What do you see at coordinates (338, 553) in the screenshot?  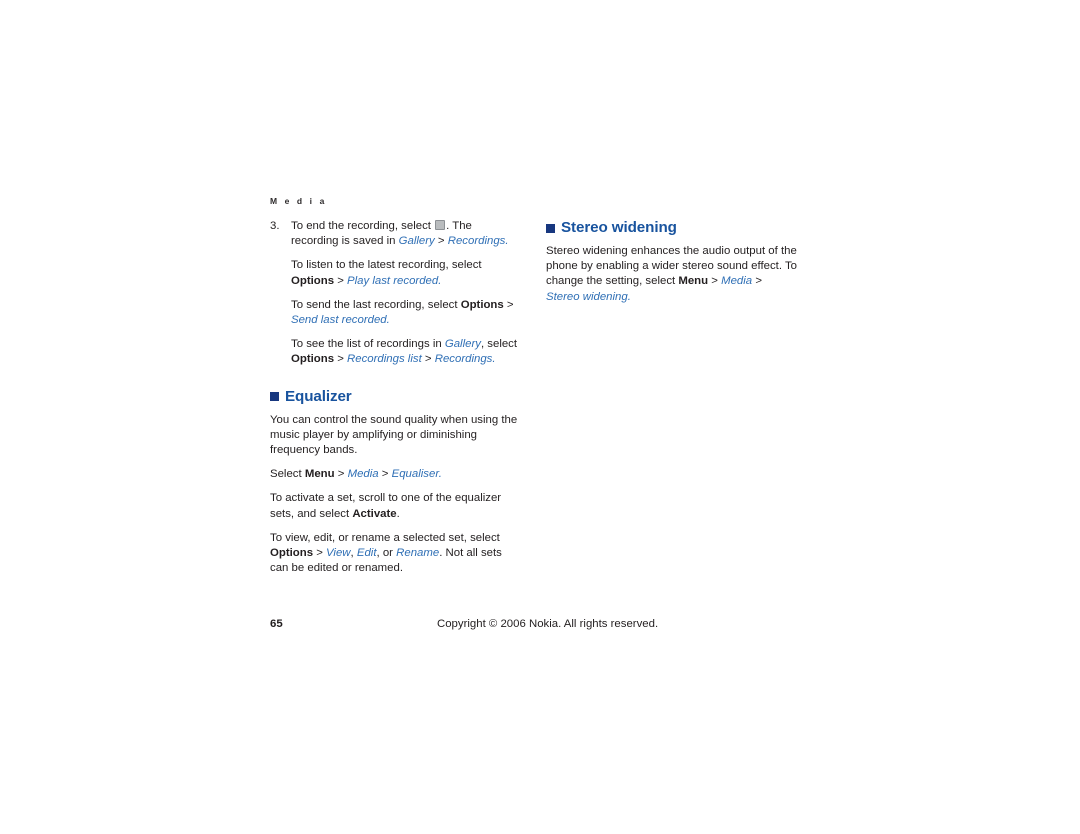 I see `xref-view: View` at bounding box center [338, 553].